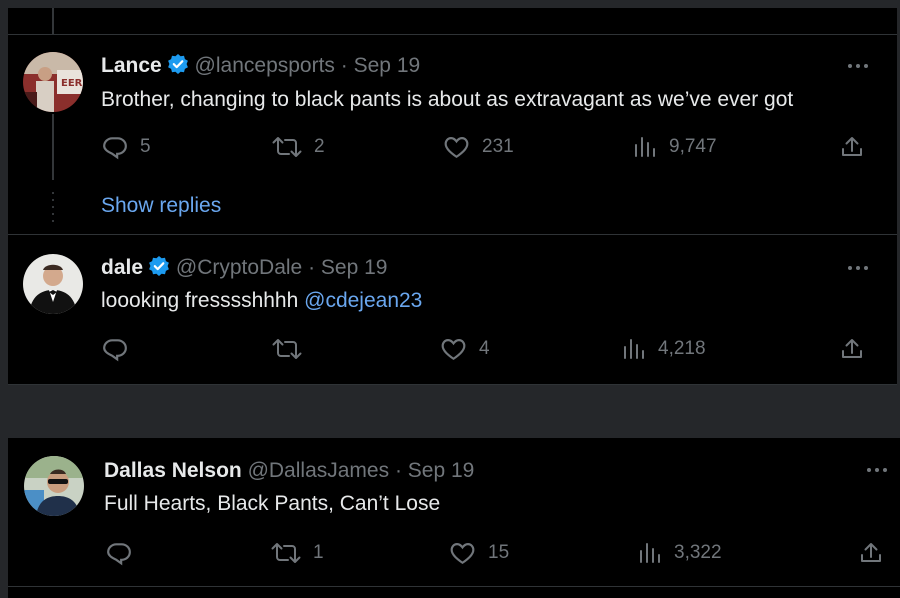 The image size is (900, 598). I want to click on views-button: 9,747, so click(675, 147).